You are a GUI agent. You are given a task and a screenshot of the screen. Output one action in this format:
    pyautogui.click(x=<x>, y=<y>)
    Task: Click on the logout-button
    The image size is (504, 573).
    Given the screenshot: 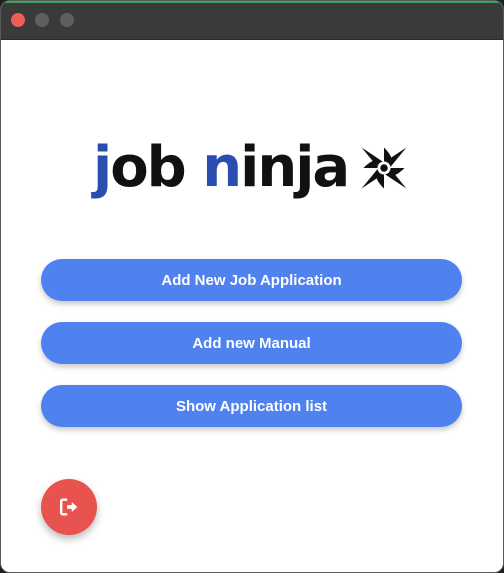 What is the action you would take?
    pyautogui.click(x=69, y=507)
    